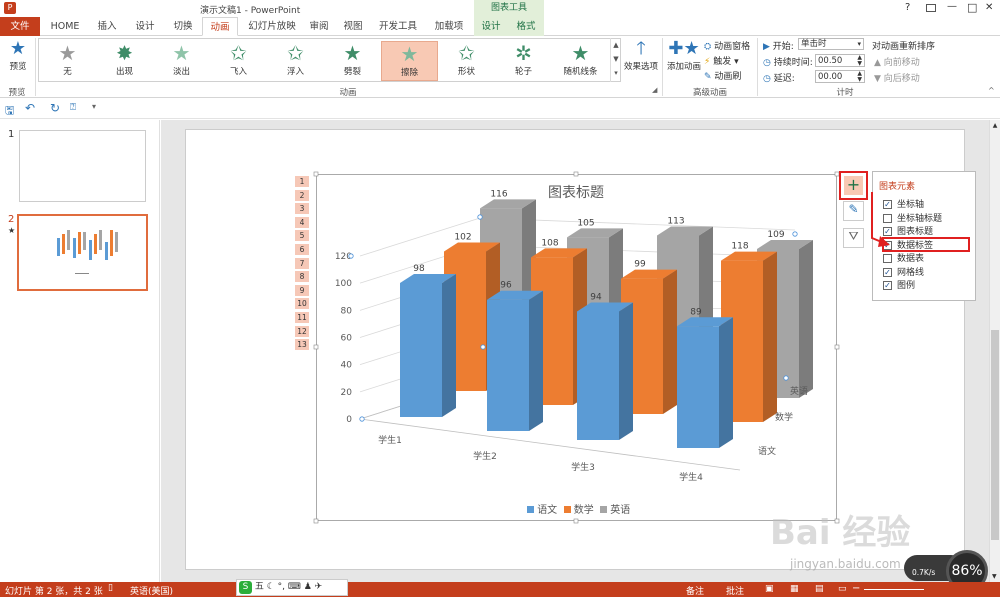 This screenshot has width=1000, height=597. Describe the element at coordinates (842, 589) in the screenshot. I see `slideshow-icon: ▭` at that location.